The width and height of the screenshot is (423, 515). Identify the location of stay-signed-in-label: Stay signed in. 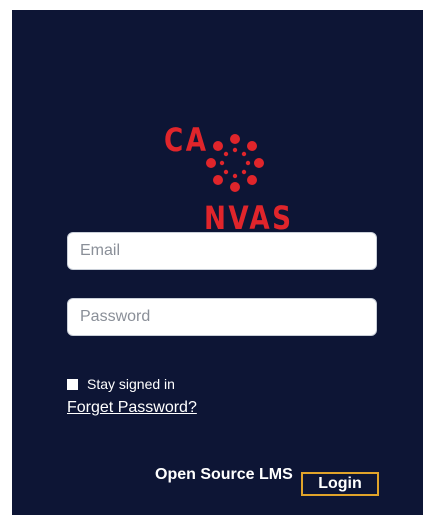
(131, 384).